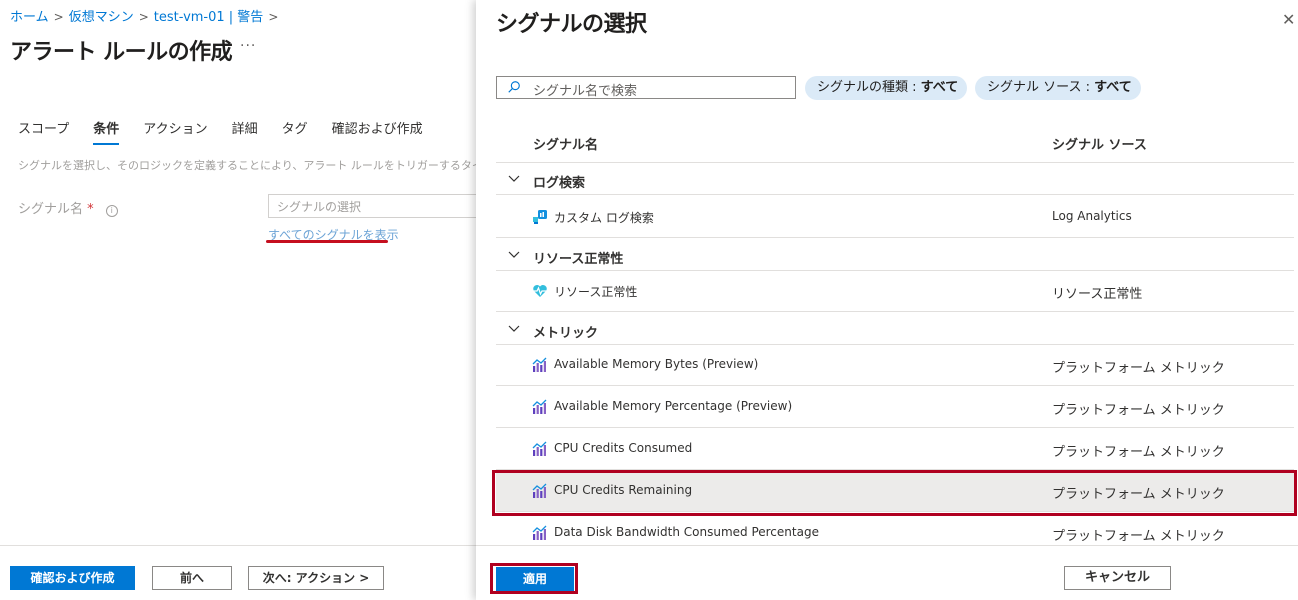  Describe the element at coordinates (895, 449) in the screenshot. I see `signal-row-cpu-credits-consumed: CPU Credits Consumed プラットフォーム メトリック` at that location.